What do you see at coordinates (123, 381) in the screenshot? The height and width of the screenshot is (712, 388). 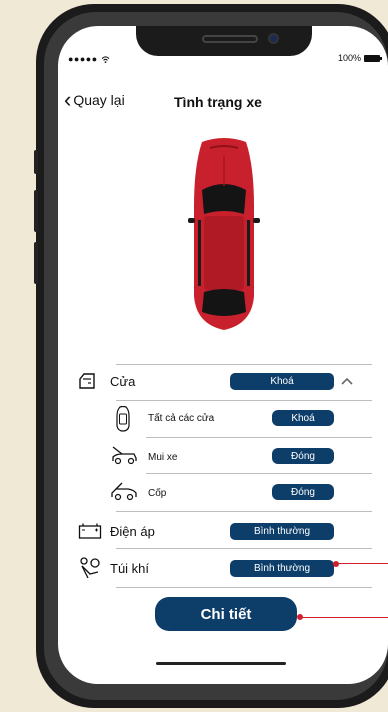 I see `door-label: Cửa` at bounding box center [123, 381].